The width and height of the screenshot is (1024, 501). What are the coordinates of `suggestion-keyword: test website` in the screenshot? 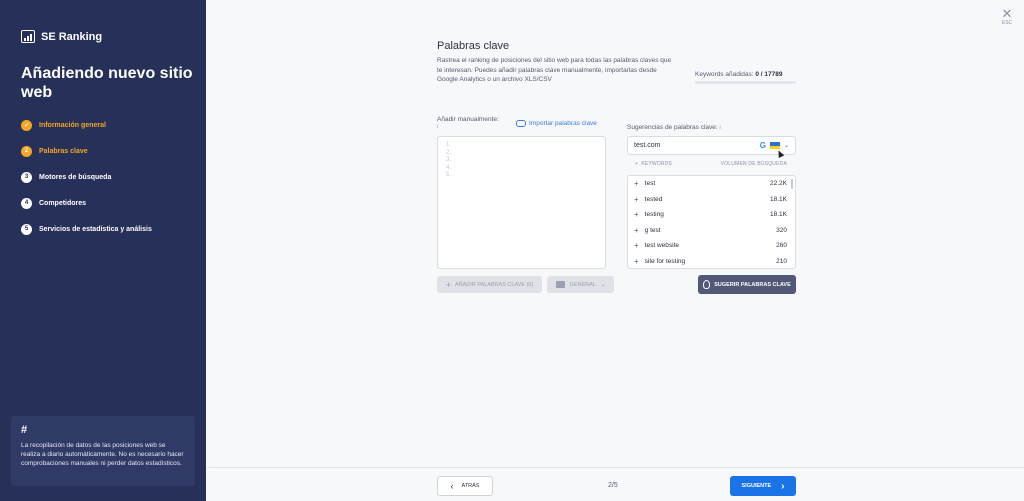 It's located at (661, 246).